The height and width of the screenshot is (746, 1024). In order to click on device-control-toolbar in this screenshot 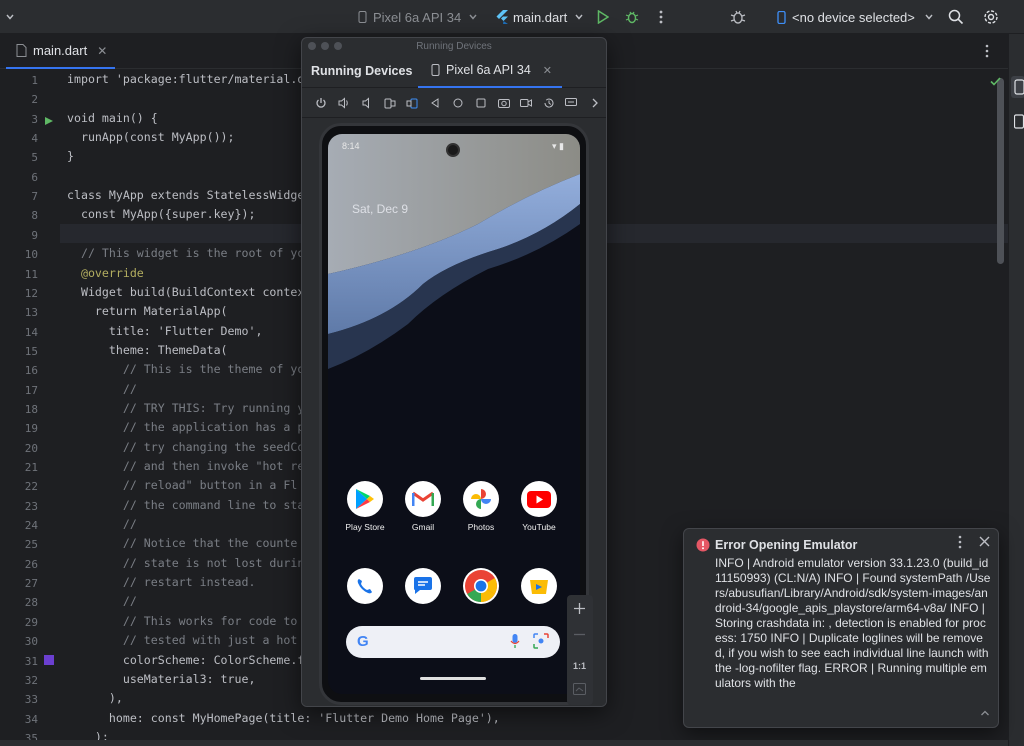, I will do `click(454, 103)`.